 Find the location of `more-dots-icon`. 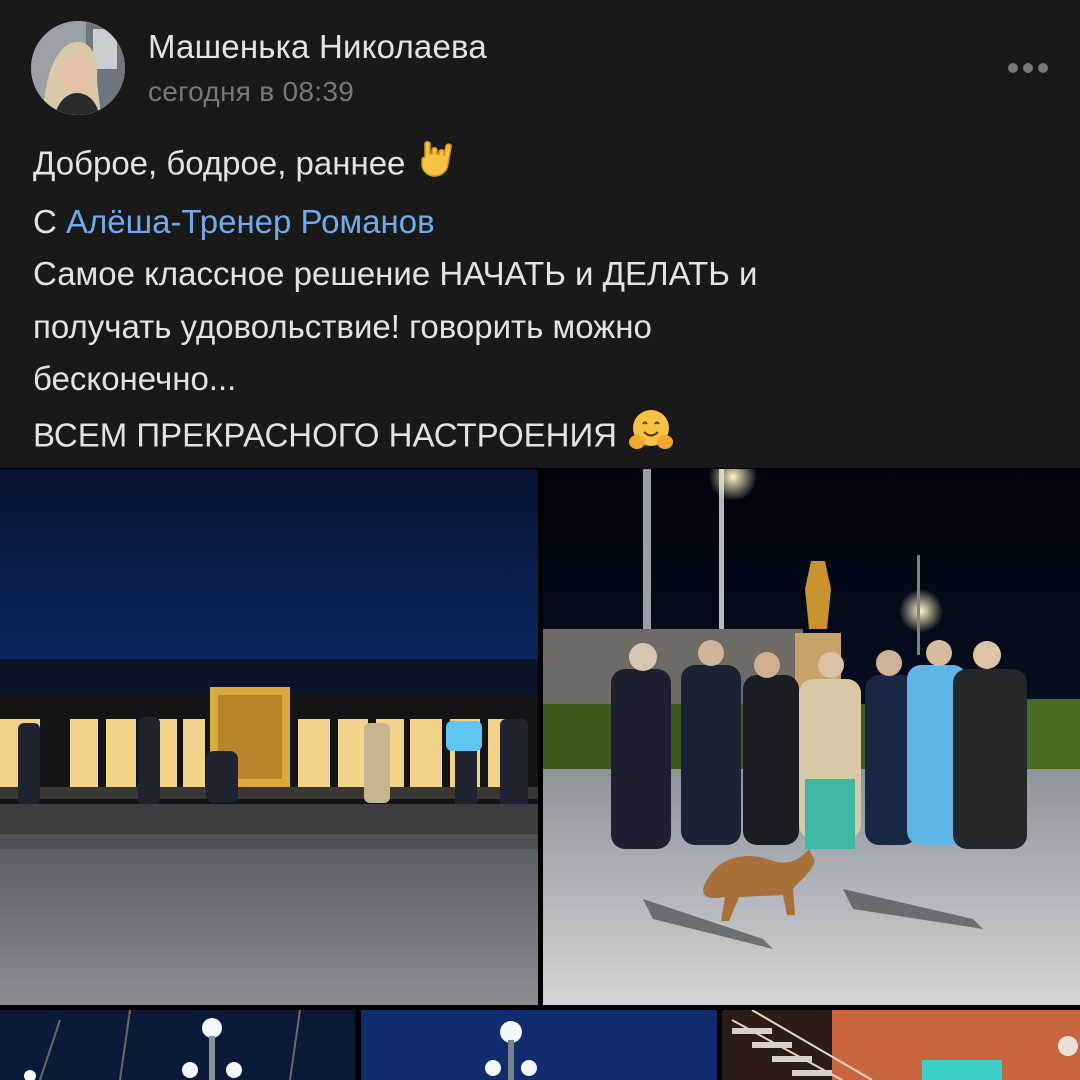

more-dots-icon is located at coordinates (1028, 68).